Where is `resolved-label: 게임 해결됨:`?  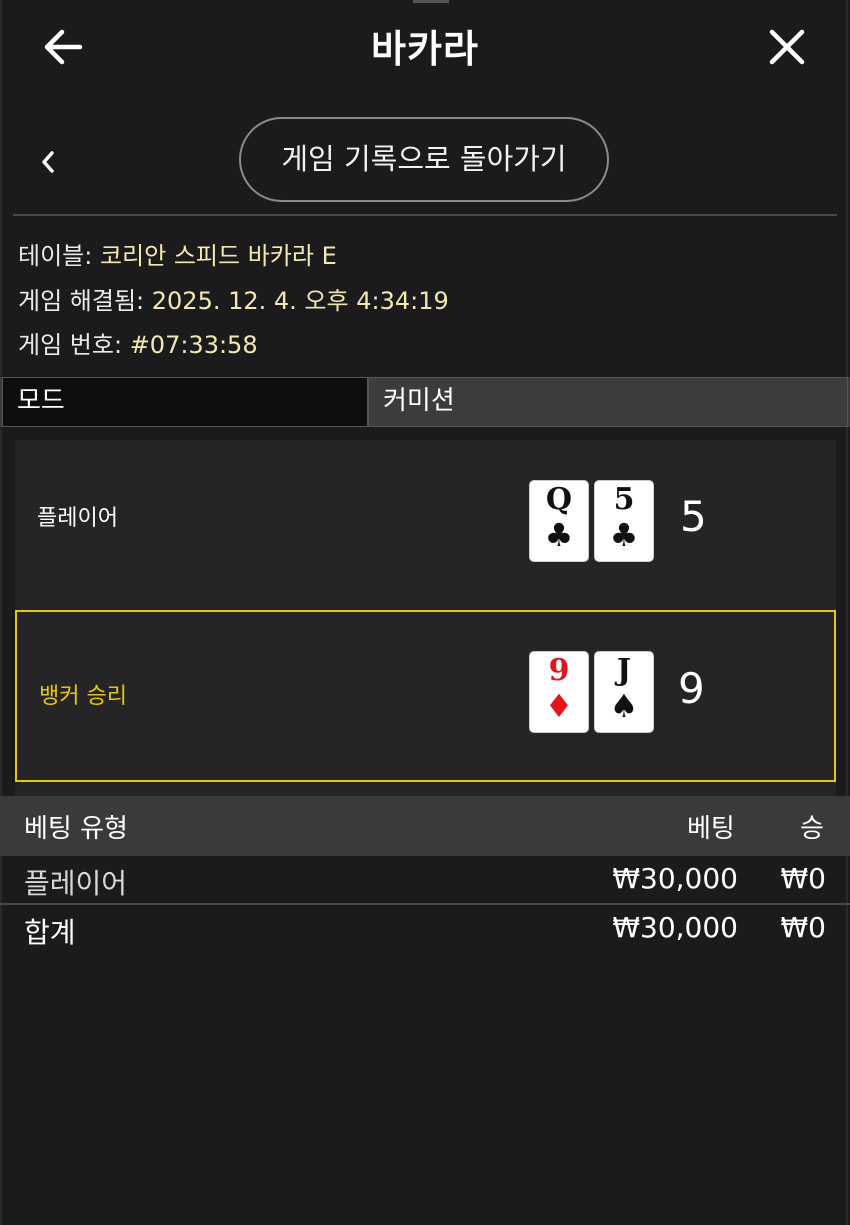
resolved-label: 게임 해결됨: is located at coordinates (81, 301).